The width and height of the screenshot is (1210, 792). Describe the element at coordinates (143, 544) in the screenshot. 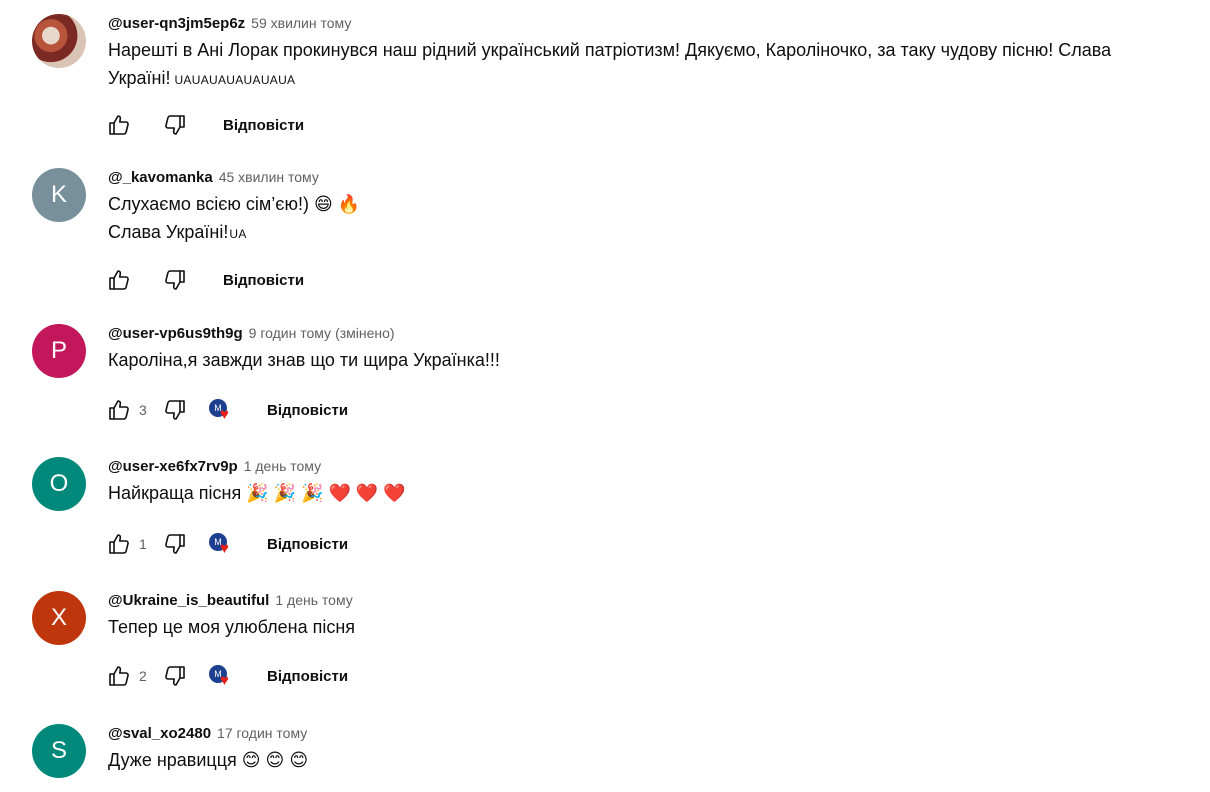

I see `like-count: 1` at that location.